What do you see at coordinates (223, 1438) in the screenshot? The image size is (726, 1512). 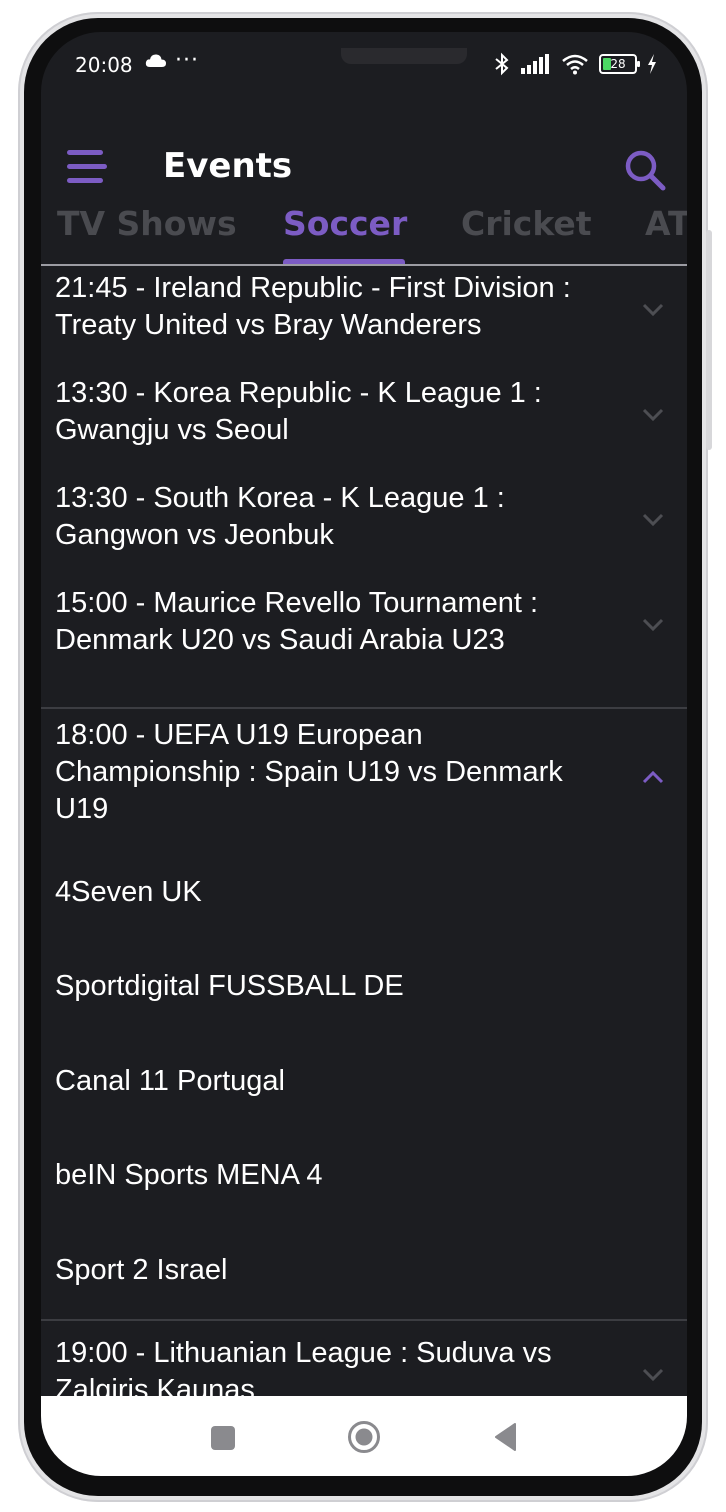 I see `recent-apps-icon` at bounding box center [223, 1438].